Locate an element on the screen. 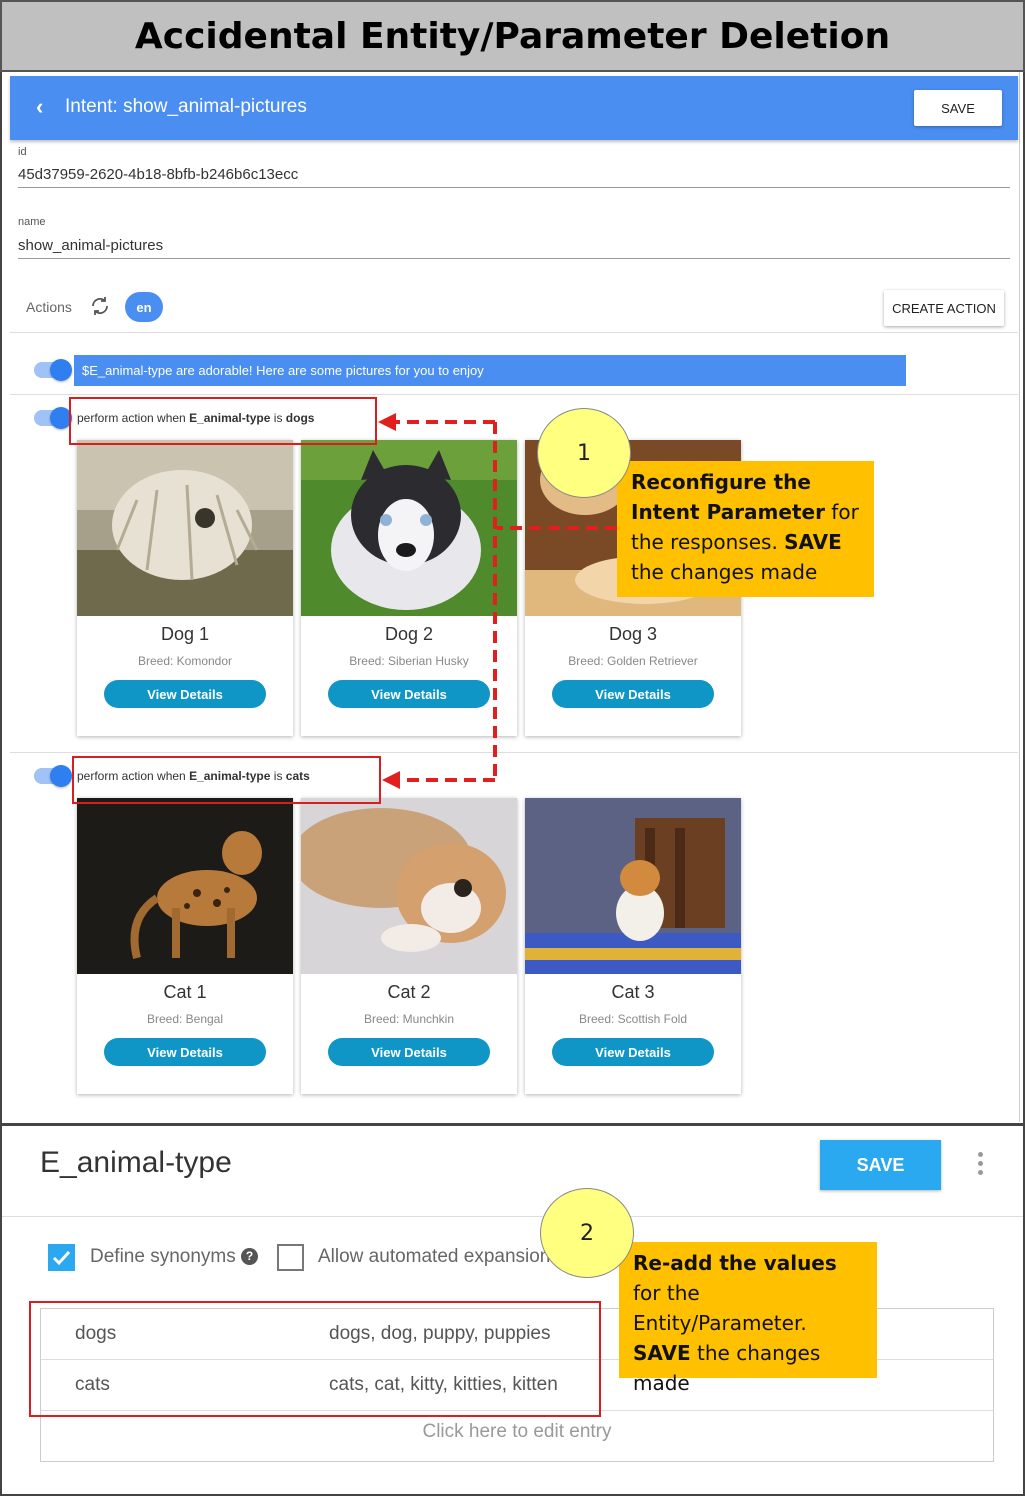  cat-card-2: Cat 2 Breed: Munchkin View Details is located at coordinates (409, 946).